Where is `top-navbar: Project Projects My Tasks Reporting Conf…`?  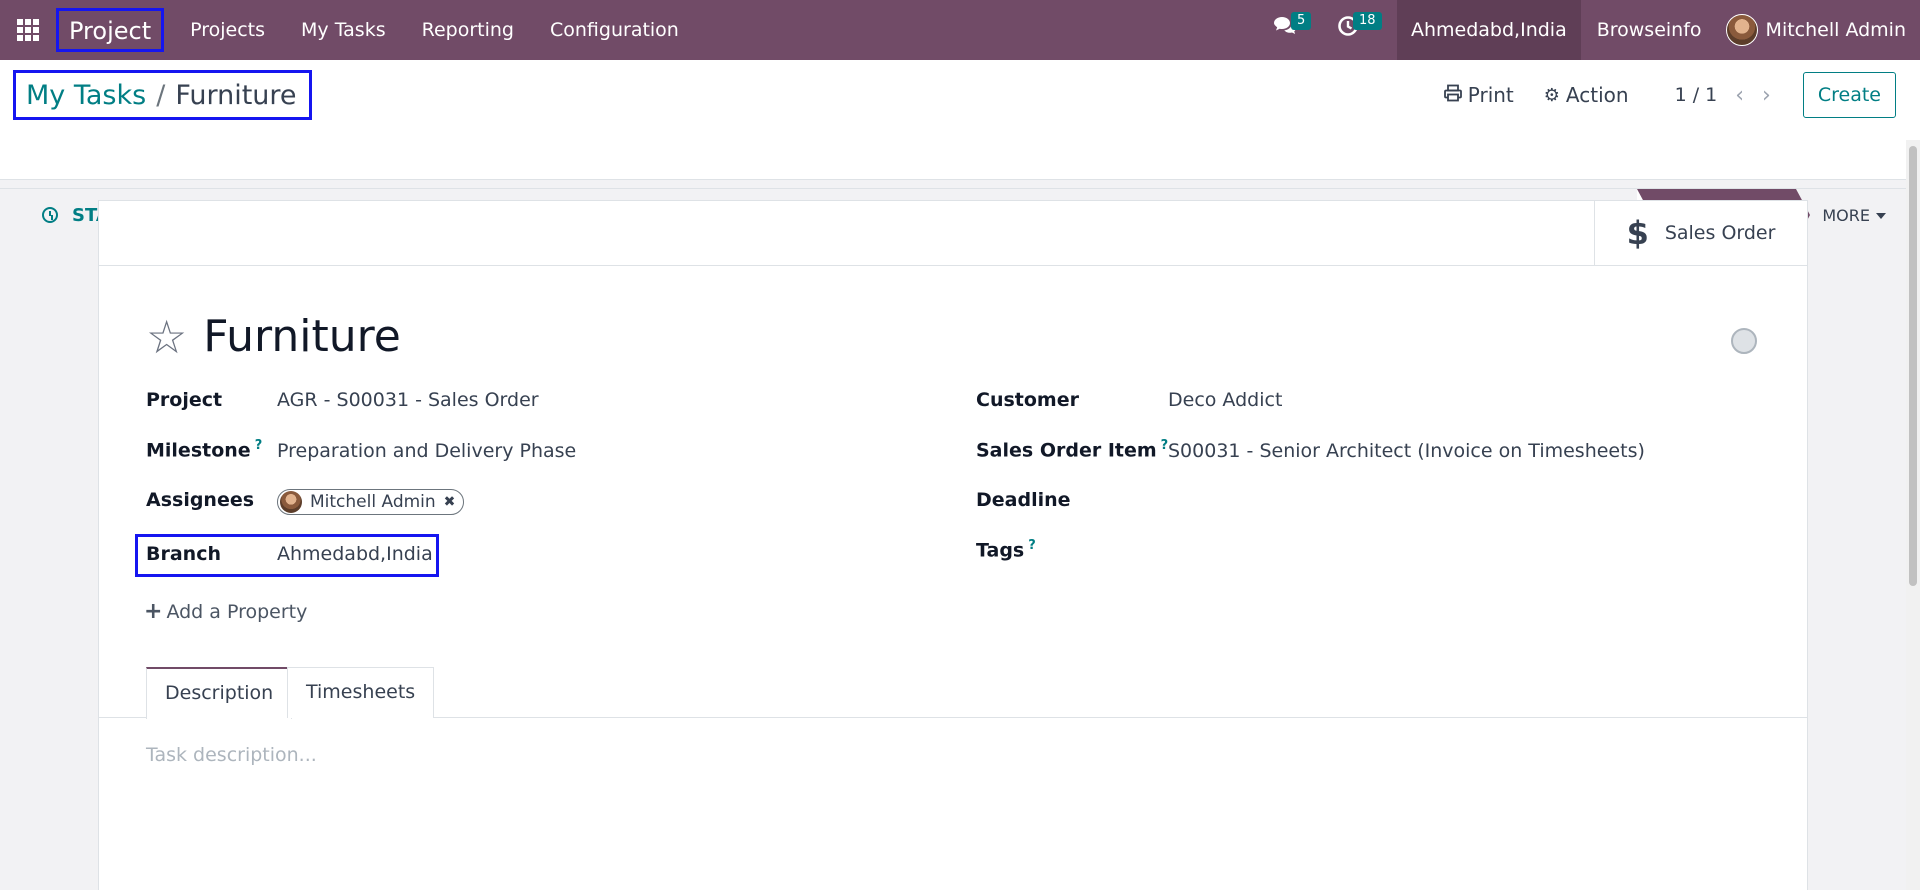 top-navbar: Project Projects My Tasks Reporting Conf… is located at coordinates (960, 30).